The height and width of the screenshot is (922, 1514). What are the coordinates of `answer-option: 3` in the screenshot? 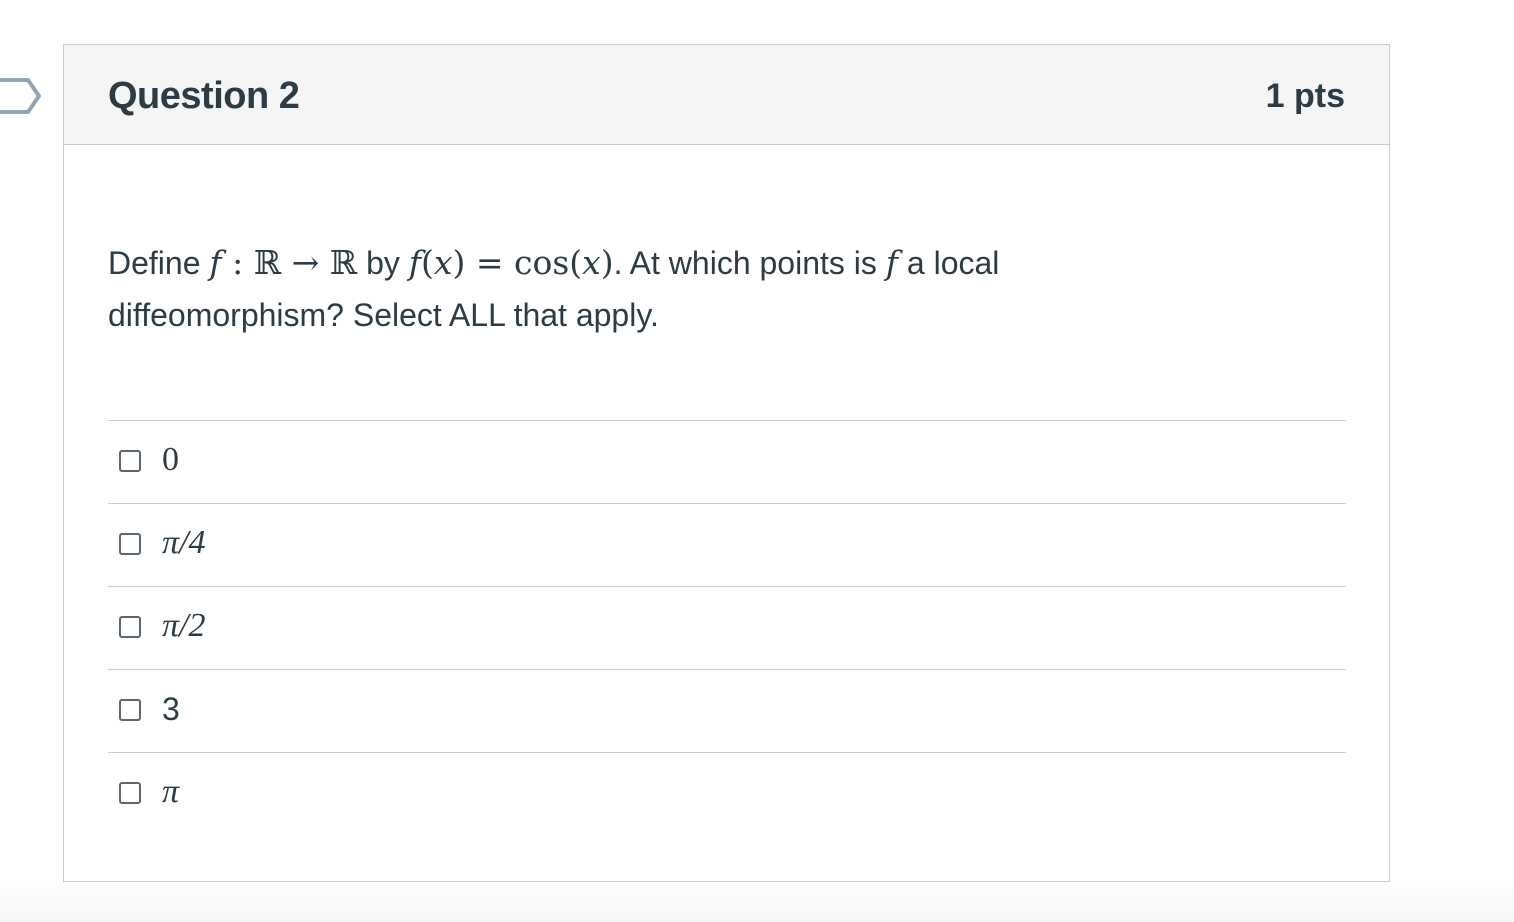 It's located at (727, 711).